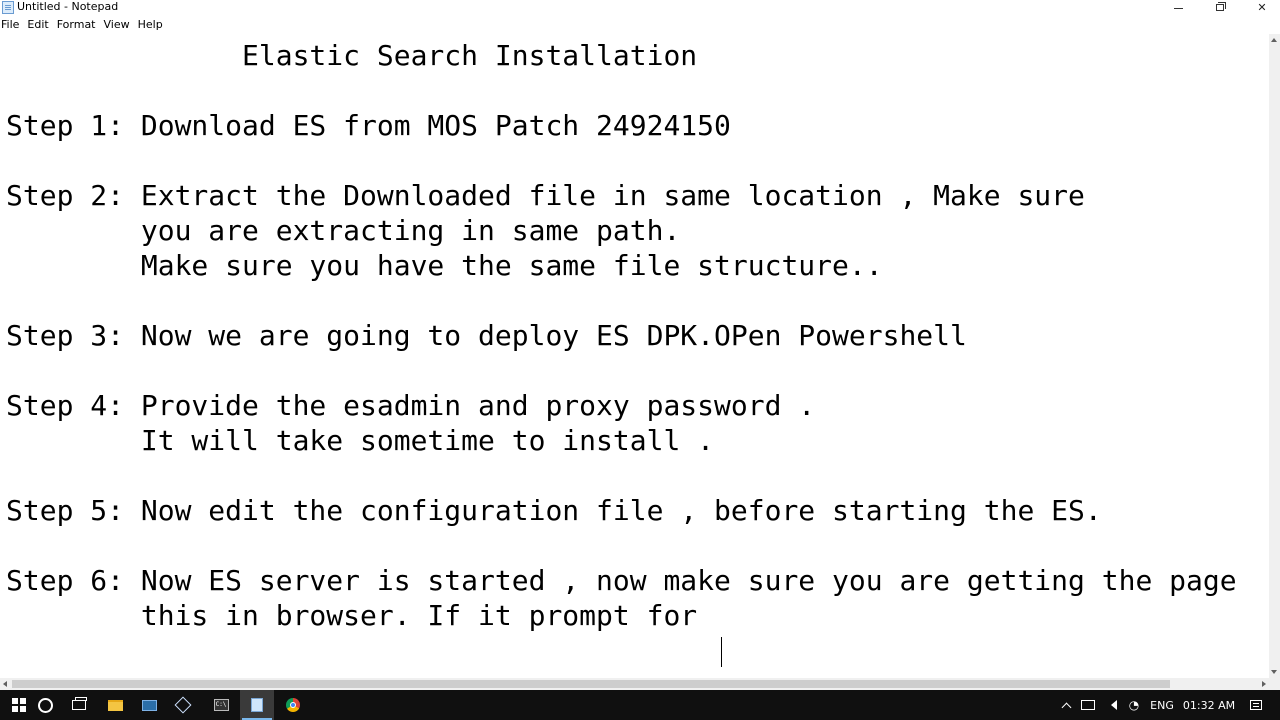 The width and height of the screenshot is (1280, 720). What do you see at coordinates (721, 652) in the screenshot?
I see `text-caret` at bounding box center [721, 652].